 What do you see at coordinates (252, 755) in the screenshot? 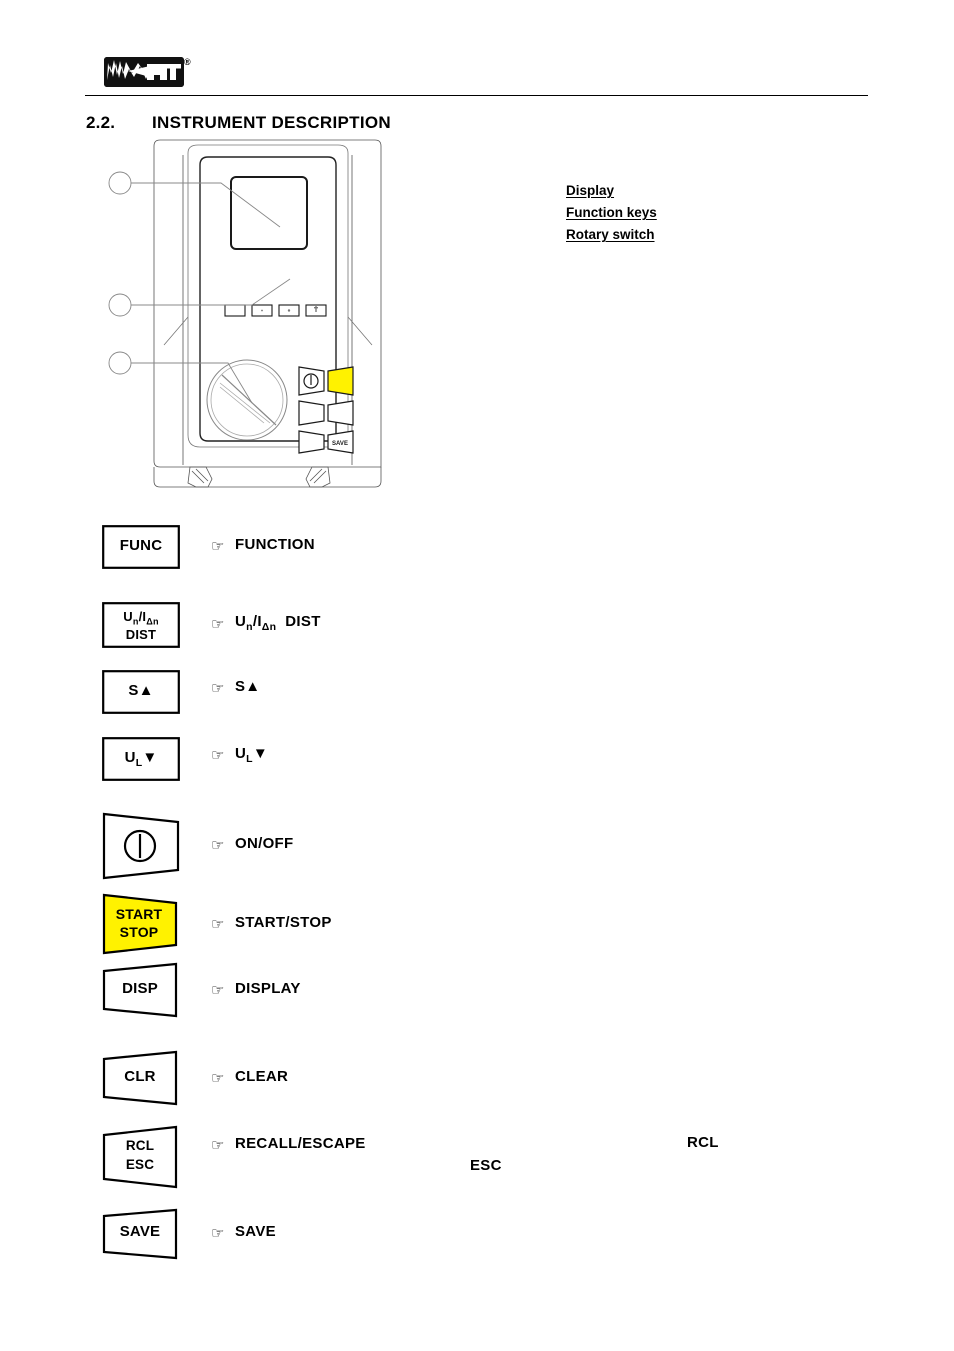
I see `key-desc-ul-down: UL▼` at bounding box center [252, 755].